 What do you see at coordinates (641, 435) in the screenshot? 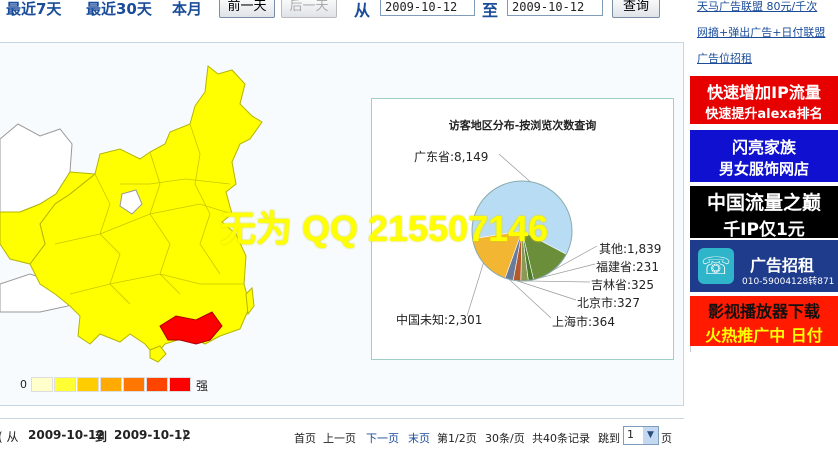
I see `page-select: 1 ▼` at bounding box center [641, 435].